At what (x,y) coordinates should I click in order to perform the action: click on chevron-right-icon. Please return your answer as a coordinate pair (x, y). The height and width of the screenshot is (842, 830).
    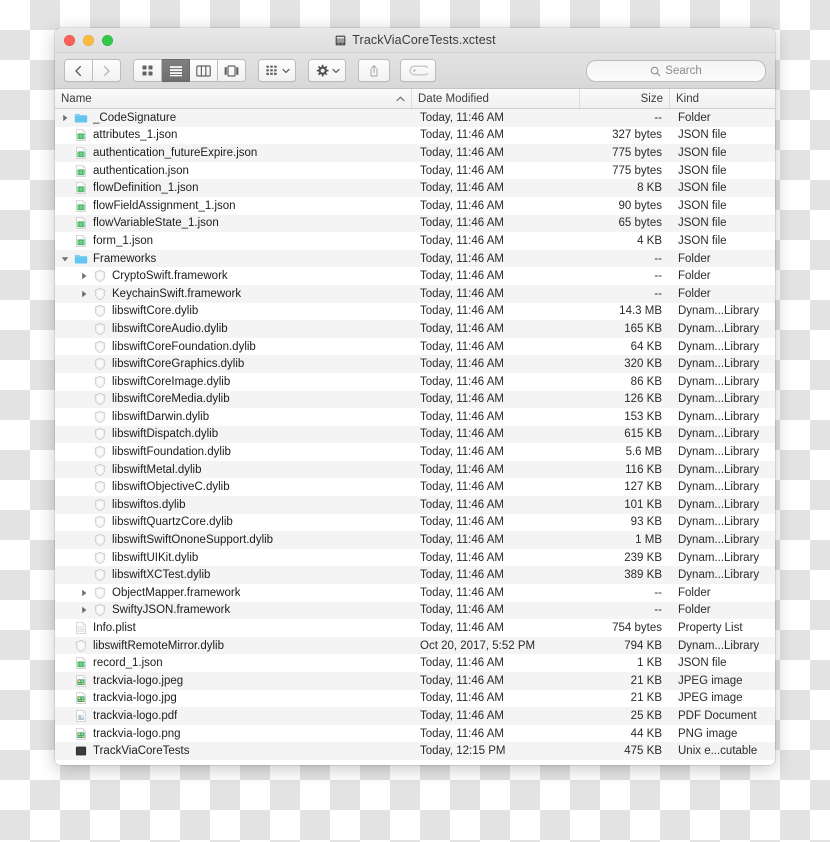
    Looking at the image, I should click on (106, 70).